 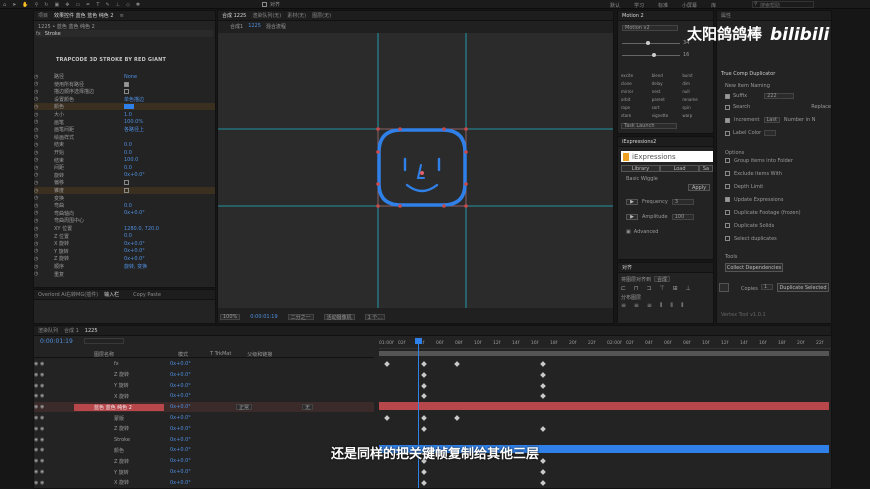 What do you see at coordinates (778, 212) in the screenshot?
I see `tcd-option-row: Duplicate Footage (frozen)` at bounding box center [778, 212].